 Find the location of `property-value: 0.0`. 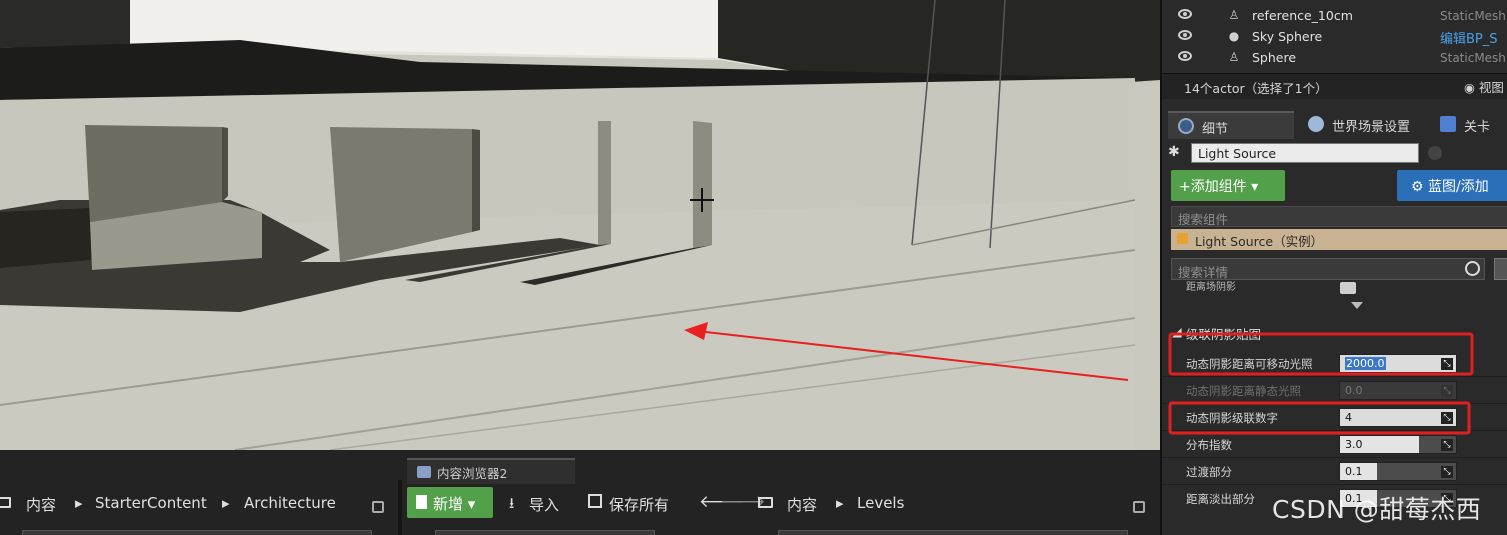

property-value: 0.0 is located at coordinates (1354, 390).